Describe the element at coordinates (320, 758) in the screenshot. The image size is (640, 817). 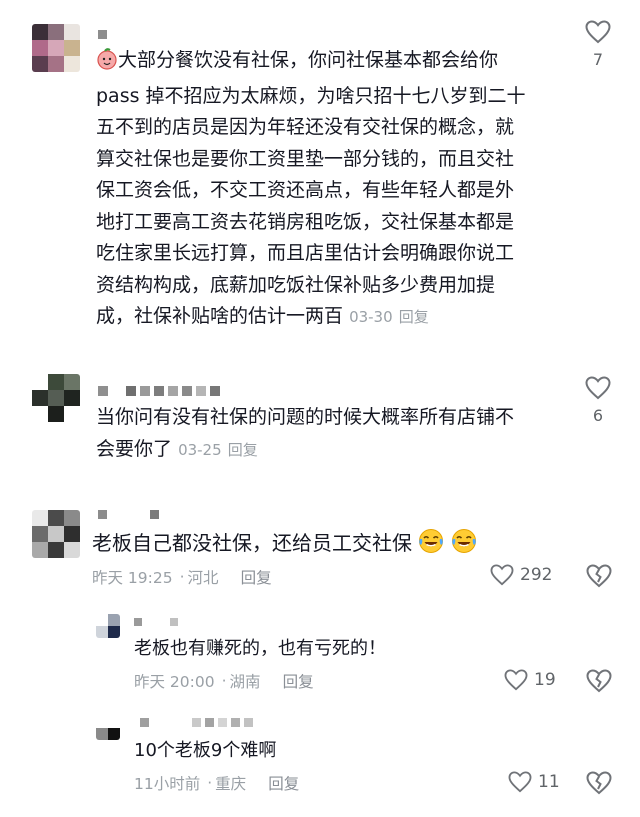
I see `reply-2: 10个老板9个难啊 11小时前 · 重庆 回复 11` at that location.